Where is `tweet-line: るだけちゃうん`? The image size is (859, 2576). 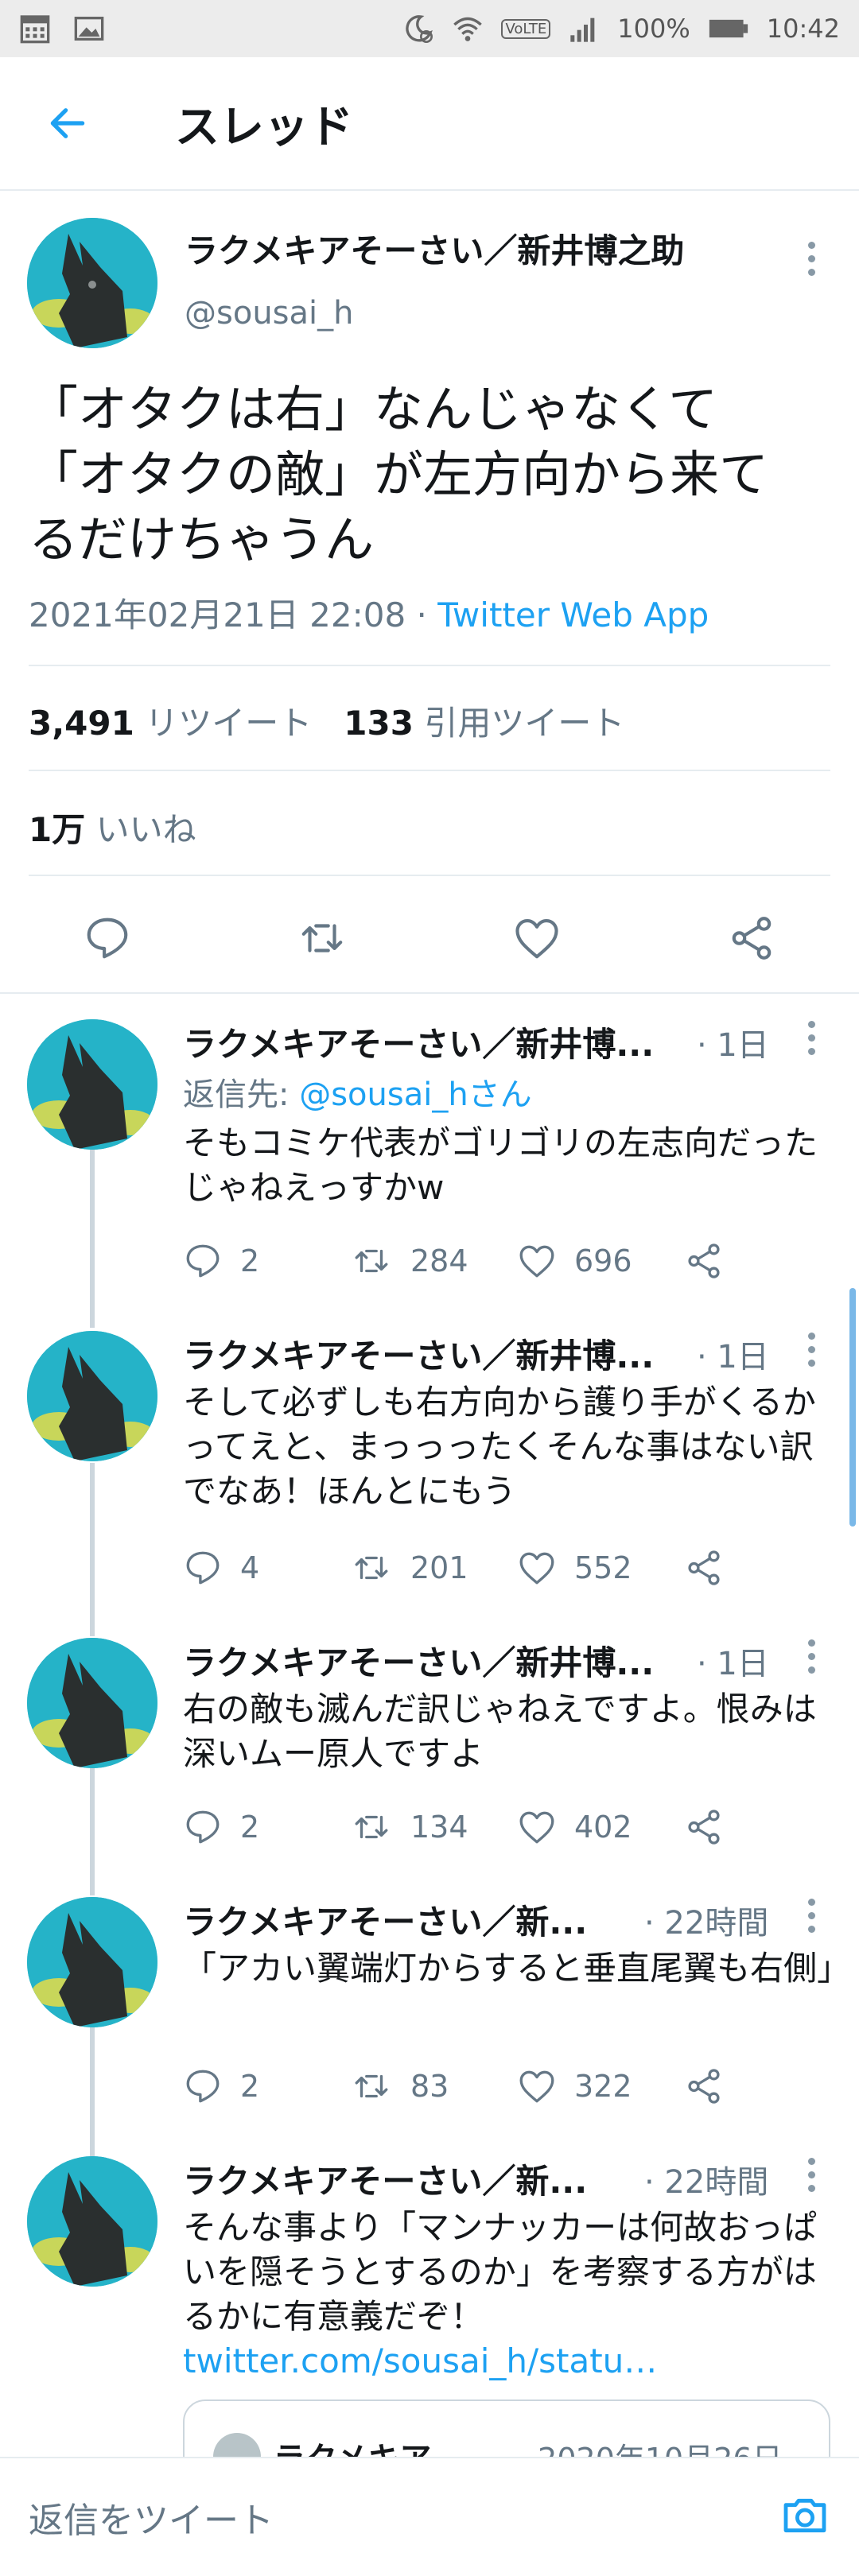 tweet-line: るだけちゃうん is located at coordinates (202, 539).